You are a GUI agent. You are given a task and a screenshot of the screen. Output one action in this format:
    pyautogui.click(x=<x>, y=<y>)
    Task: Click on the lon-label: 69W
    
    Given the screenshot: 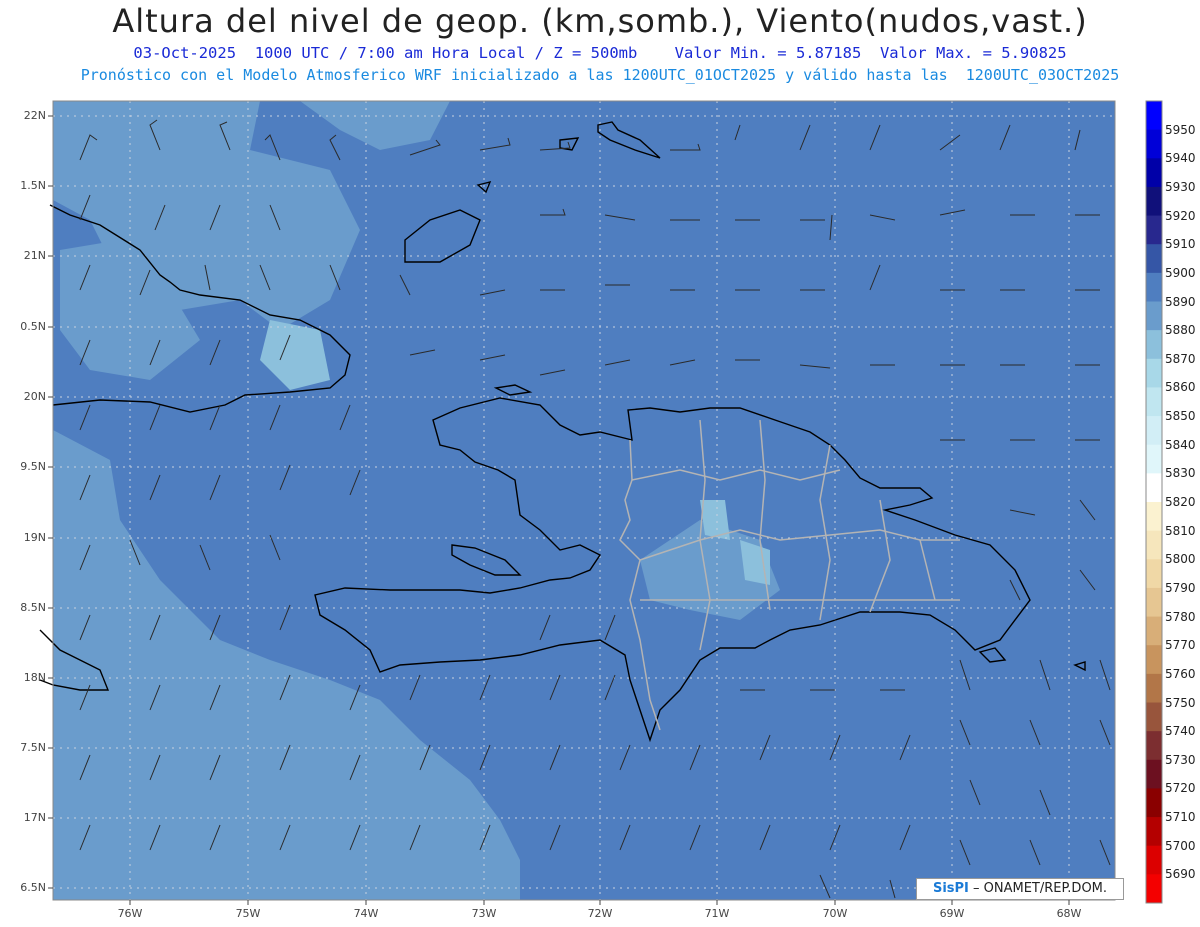 What is the action you would take?
    pyautogui.click(x=952, y=913)
    